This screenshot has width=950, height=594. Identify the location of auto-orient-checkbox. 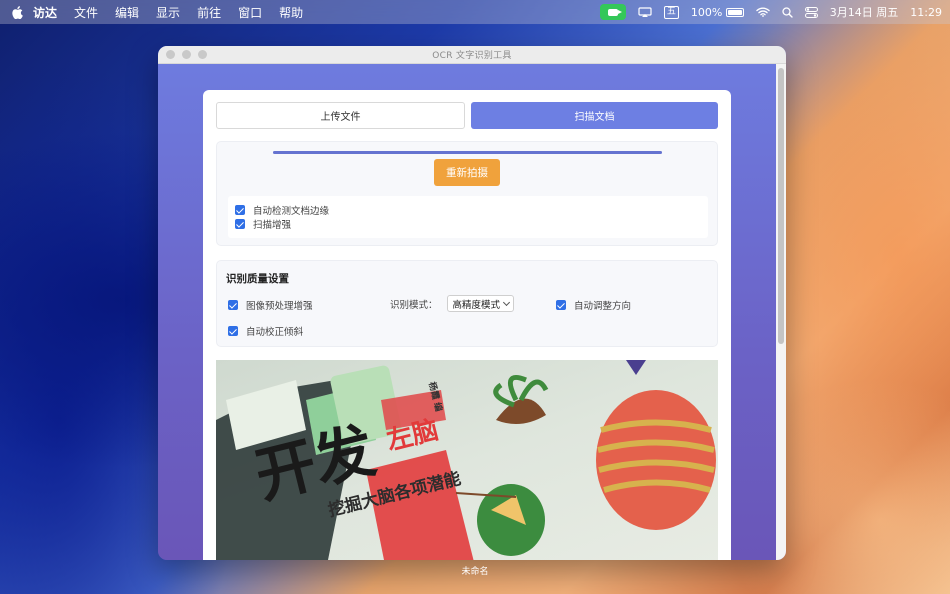
(561, 305).